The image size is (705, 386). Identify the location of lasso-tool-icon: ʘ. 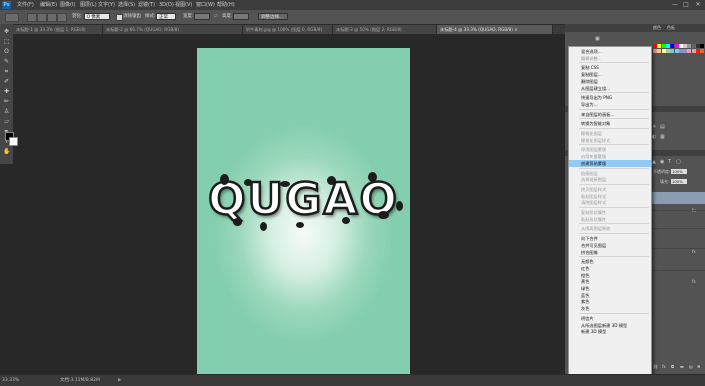
(6, 51).